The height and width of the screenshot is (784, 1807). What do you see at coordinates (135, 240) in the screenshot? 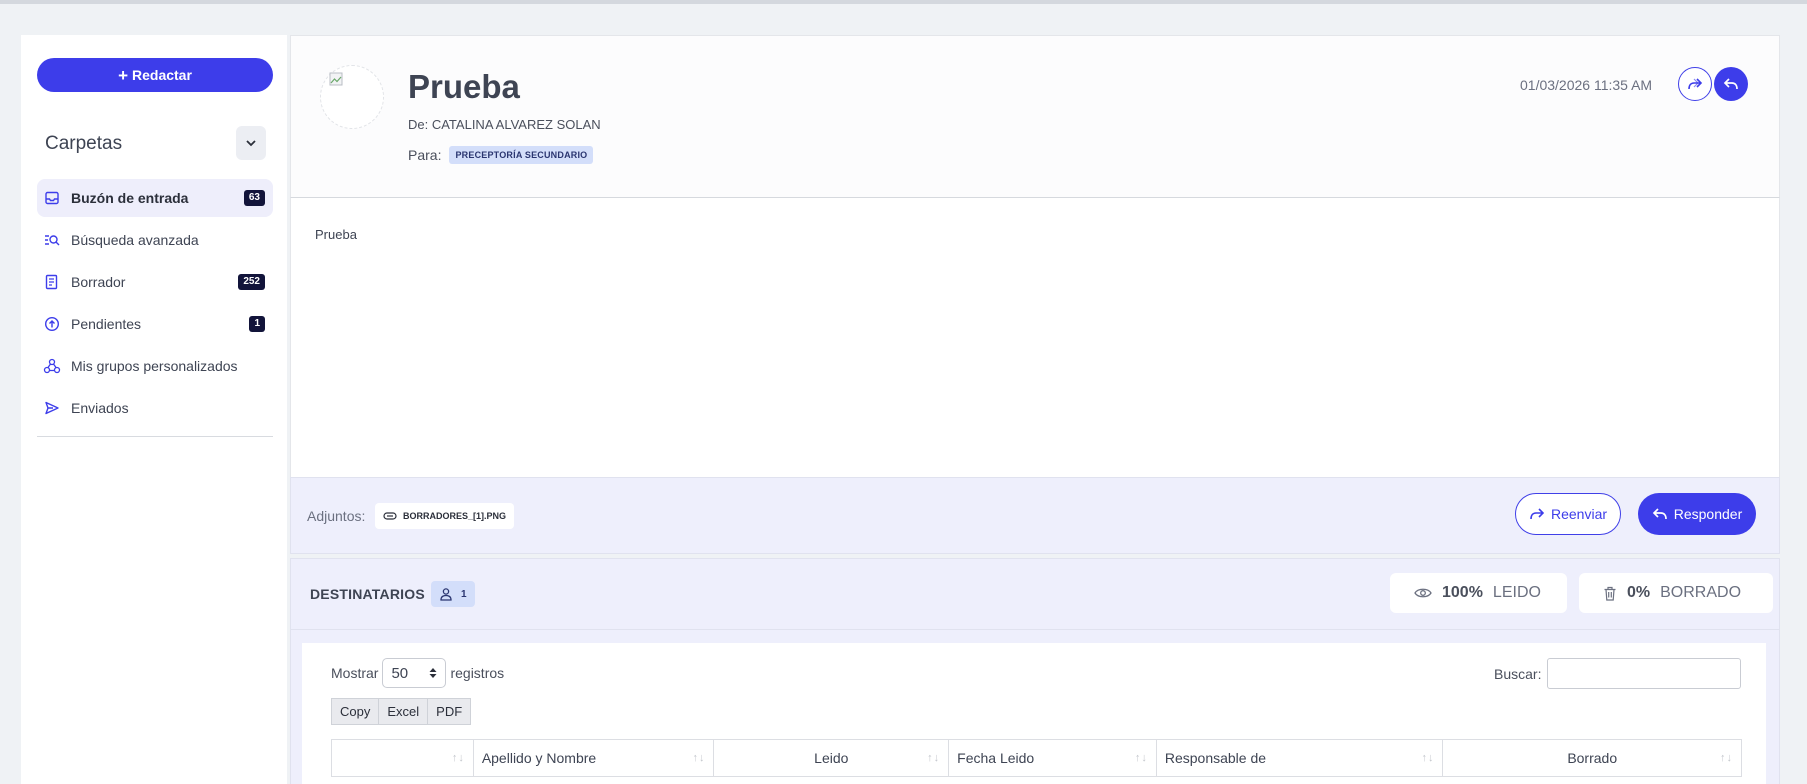
I see `sidebar-item-label: Búsqueda avanzada` at bounding box center [135, 240].